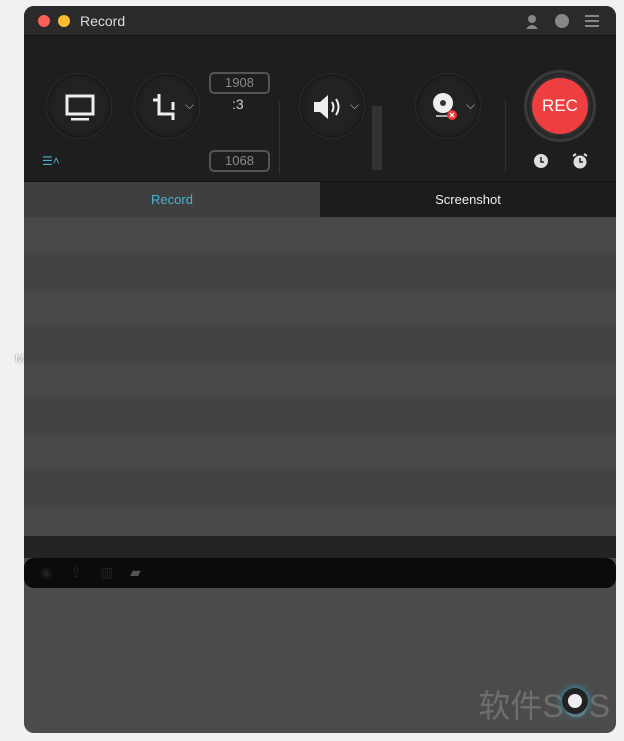 This screenshot has height=741, width=624. I want to click on full-screen-button, so click(79, 106).